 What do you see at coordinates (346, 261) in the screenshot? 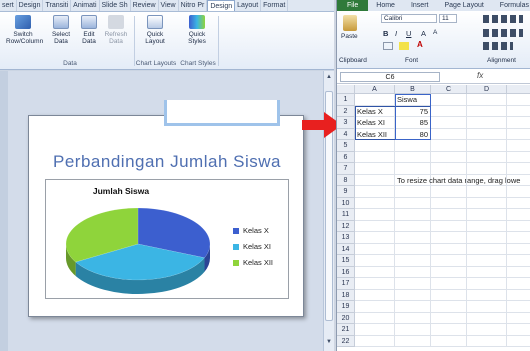
I see `row-header: 15` at bounding box center [346, 261].